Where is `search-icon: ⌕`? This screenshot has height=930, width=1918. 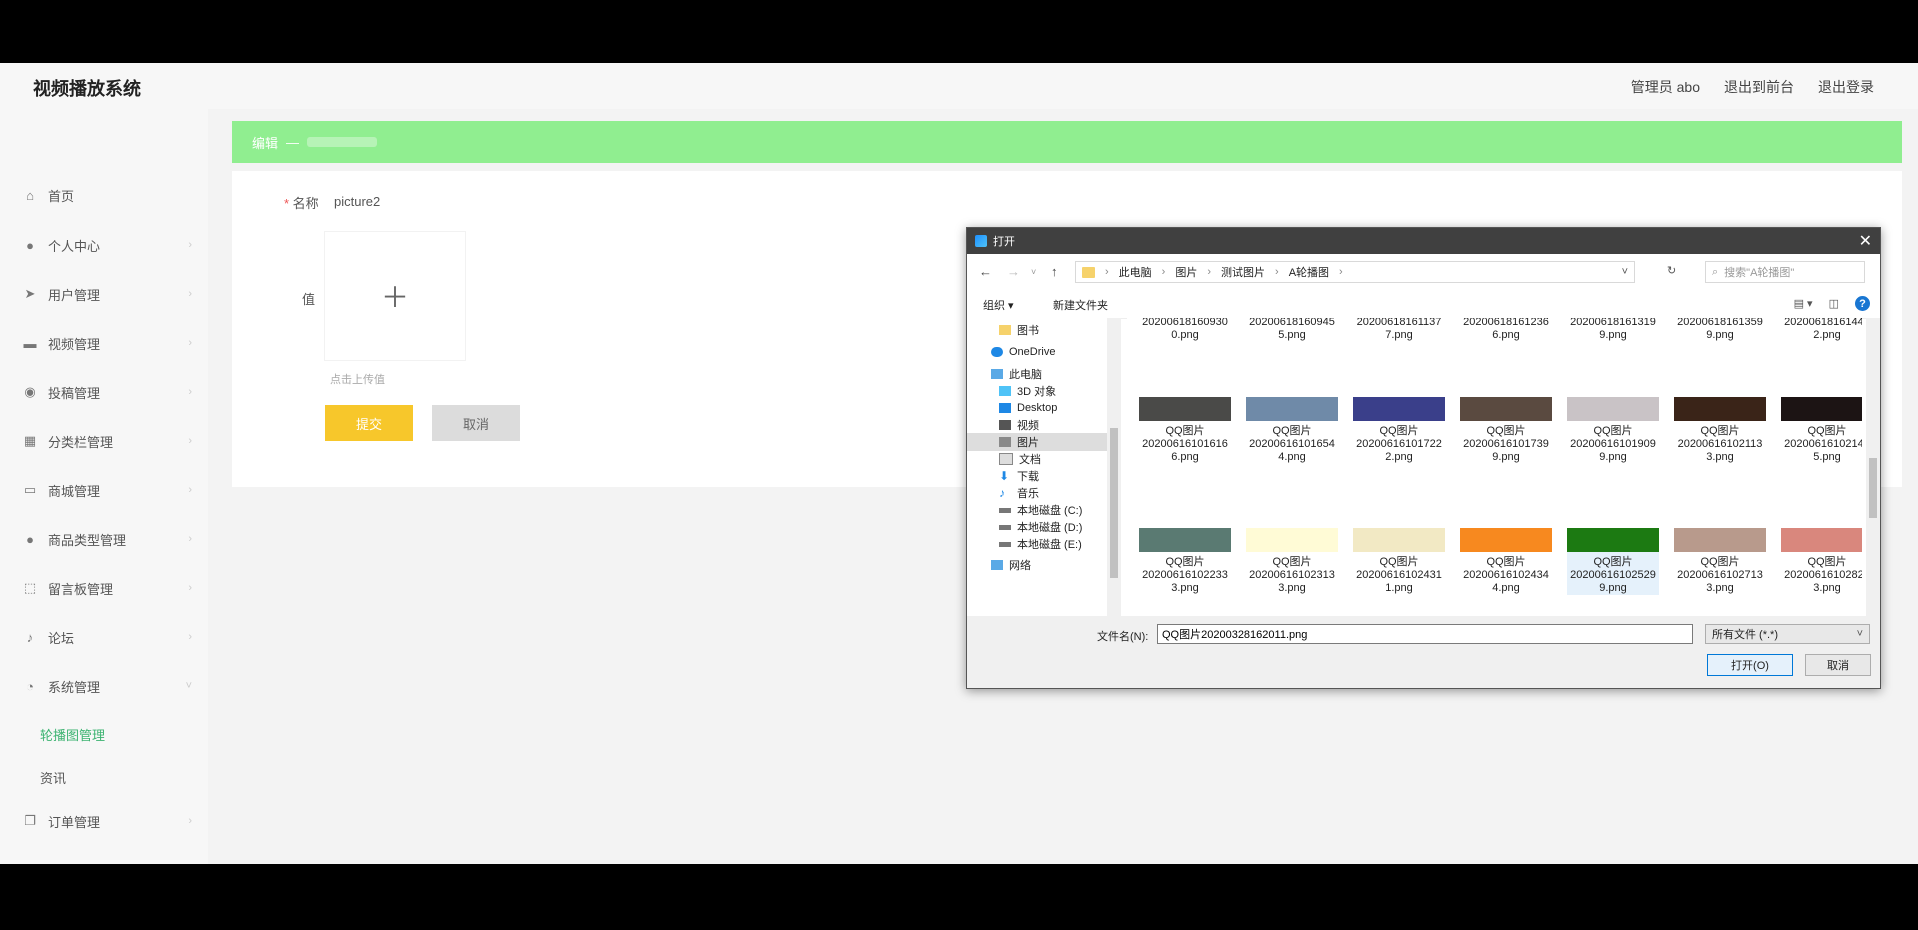
search-icon: ⌕ is located at coordinates (1715, 271).